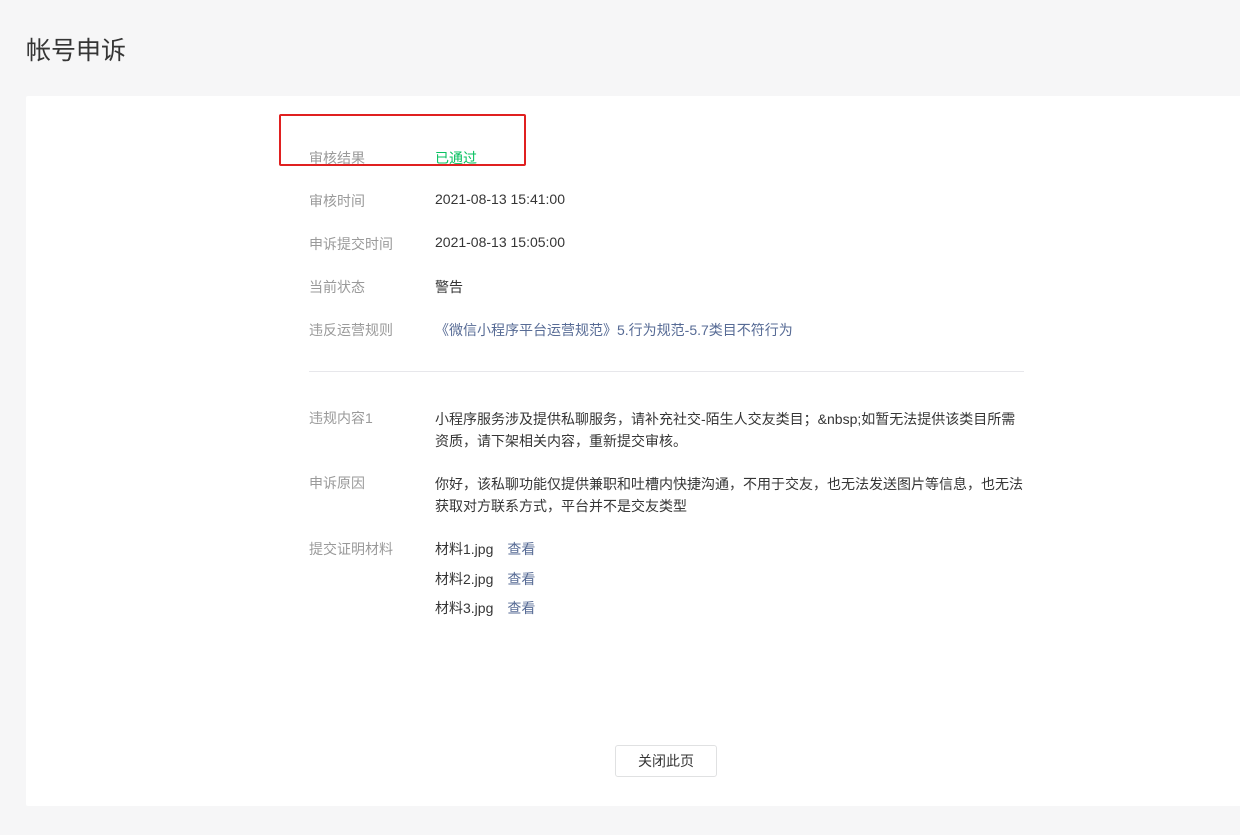  Describe the element at coordinates (351, 244) in the screenshot. I see `submit-time-label: 申诉提交时间` at that location.